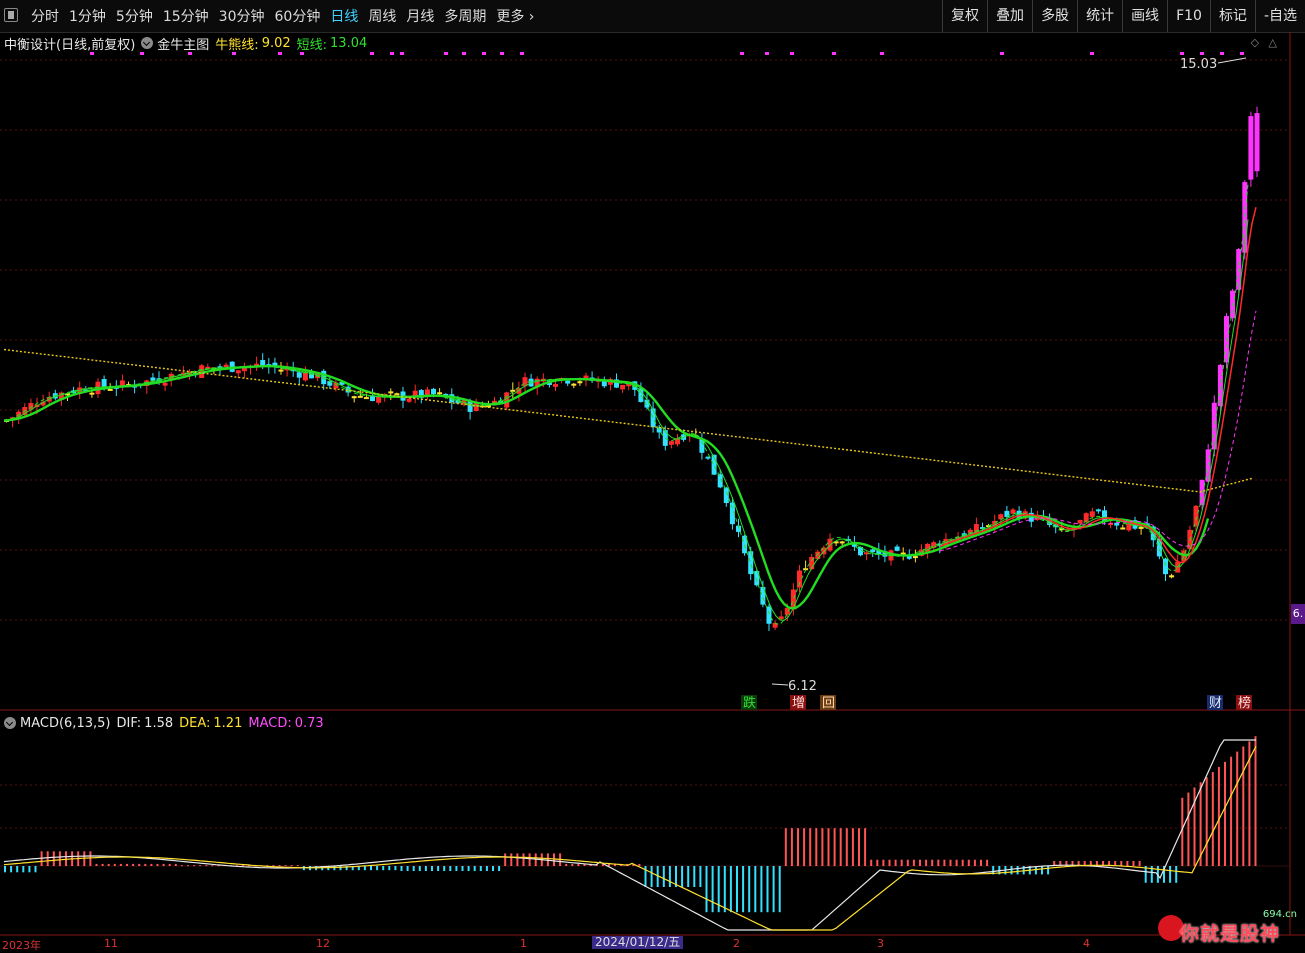  What do you see at coordinates (195, 723) in the screenshot?
I see `dea-label: DEA:` at bounding box center [195, 723].